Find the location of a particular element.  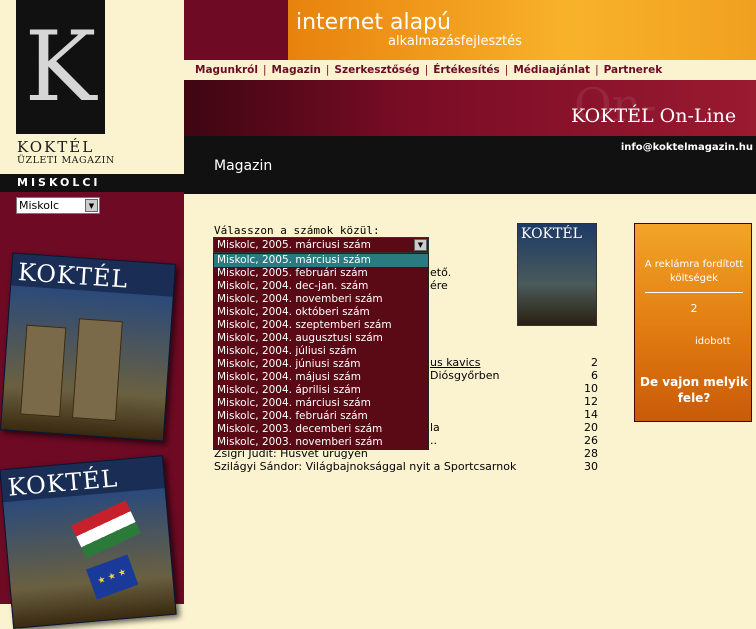

page-number: 12 is located at coordinates (591, 401).